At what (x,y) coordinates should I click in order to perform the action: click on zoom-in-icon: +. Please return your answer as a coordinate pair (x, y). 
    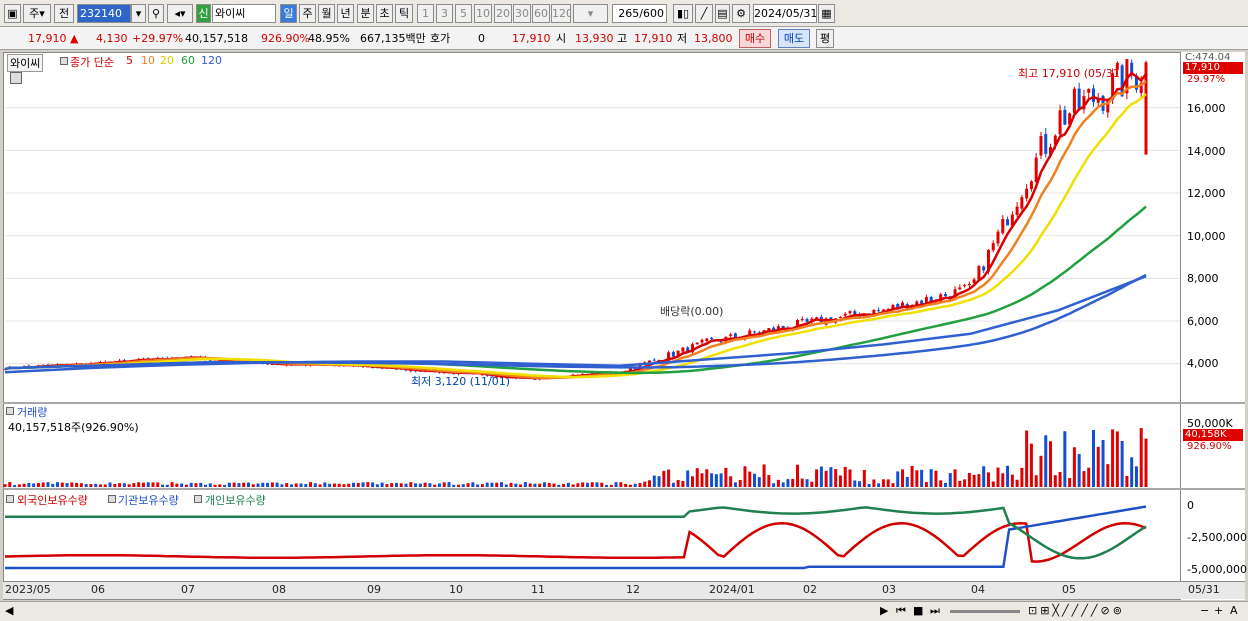
    Looking at the image, I should click on (1218, 610).